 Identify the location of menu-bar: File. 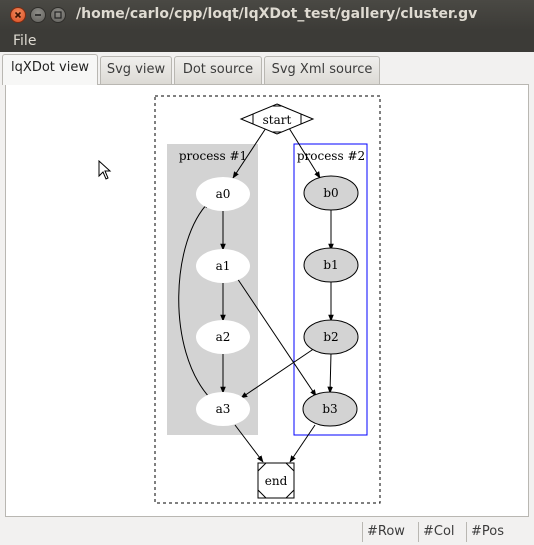
(267, 41).